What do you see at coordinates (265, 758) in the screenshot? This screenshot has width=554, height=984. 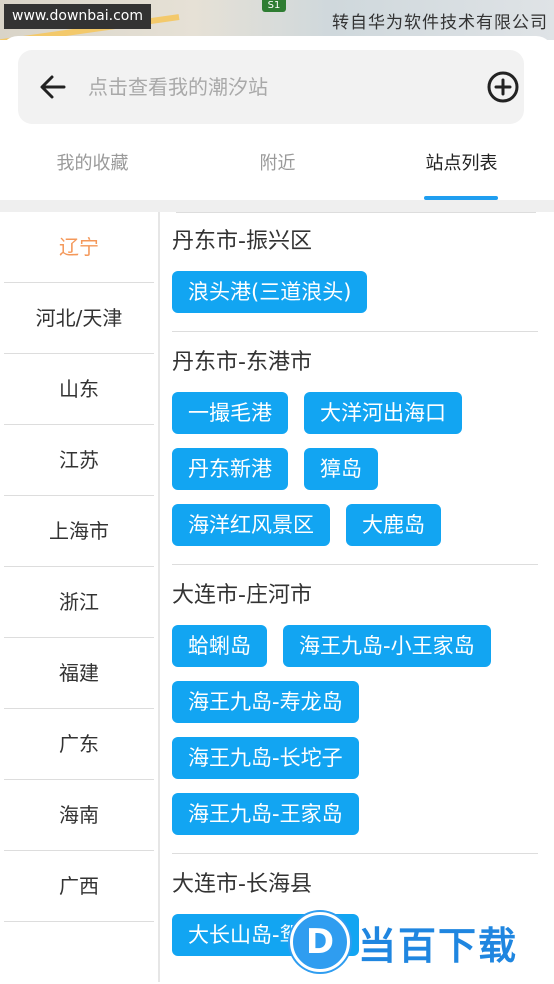 I see `station-chip: 海王九岛-长坨子` at bounding box center [265, 758].